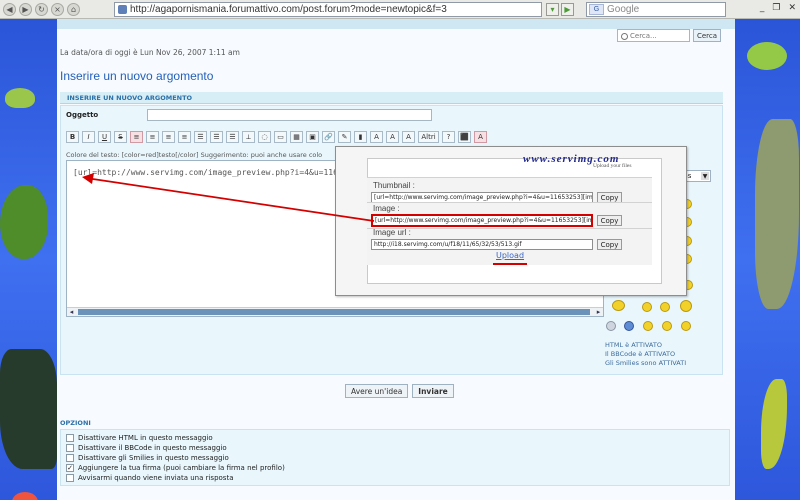 This screenshot has width=800, height=500. What do you see at coordinates (707, 35) in the screenshot?
I see `forum-search-button: Cerca` at bounding box center [707, 35].